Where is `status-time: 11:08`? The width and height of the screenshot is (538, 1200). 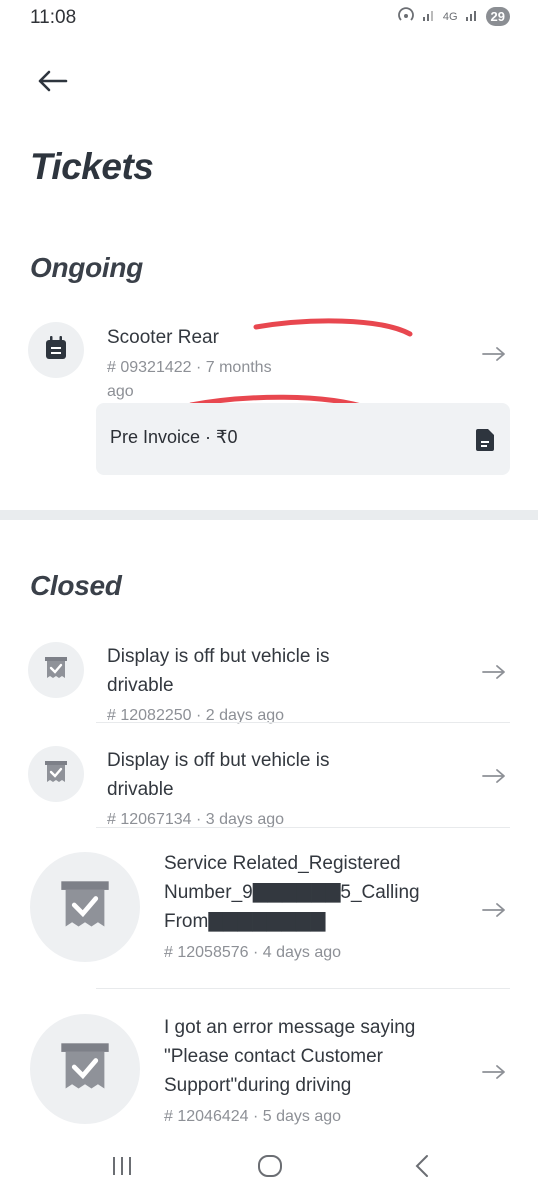 status-time: 11:08 is located at coordinates (53, 17).